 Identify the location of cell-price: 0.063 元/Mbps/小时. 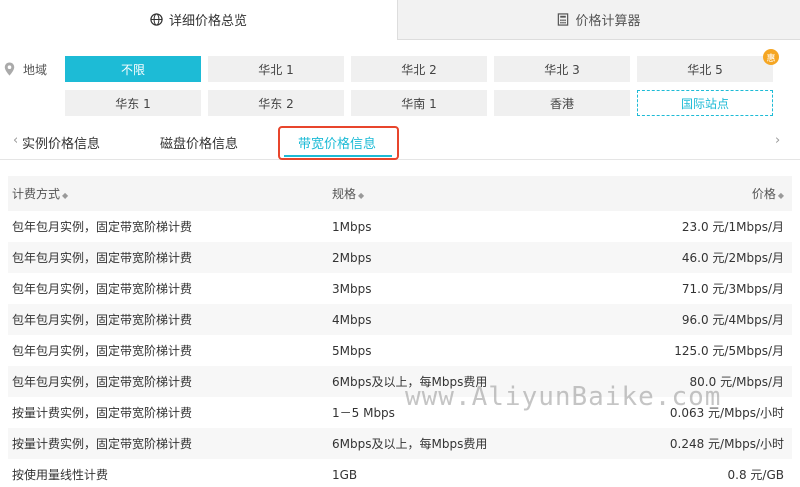
(726, 413).